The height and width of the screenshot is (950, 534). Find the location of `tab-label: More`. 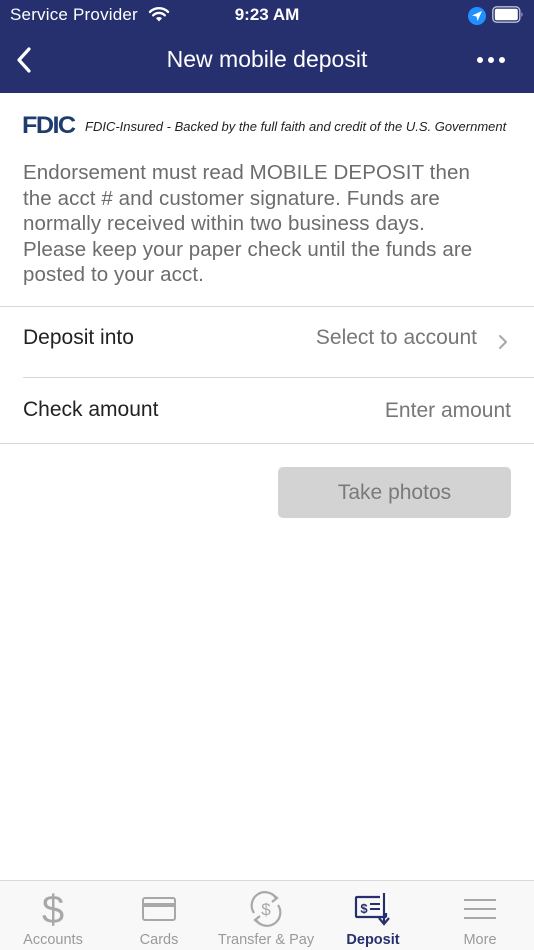

tab-label: More is located at coordinates (480, 940).